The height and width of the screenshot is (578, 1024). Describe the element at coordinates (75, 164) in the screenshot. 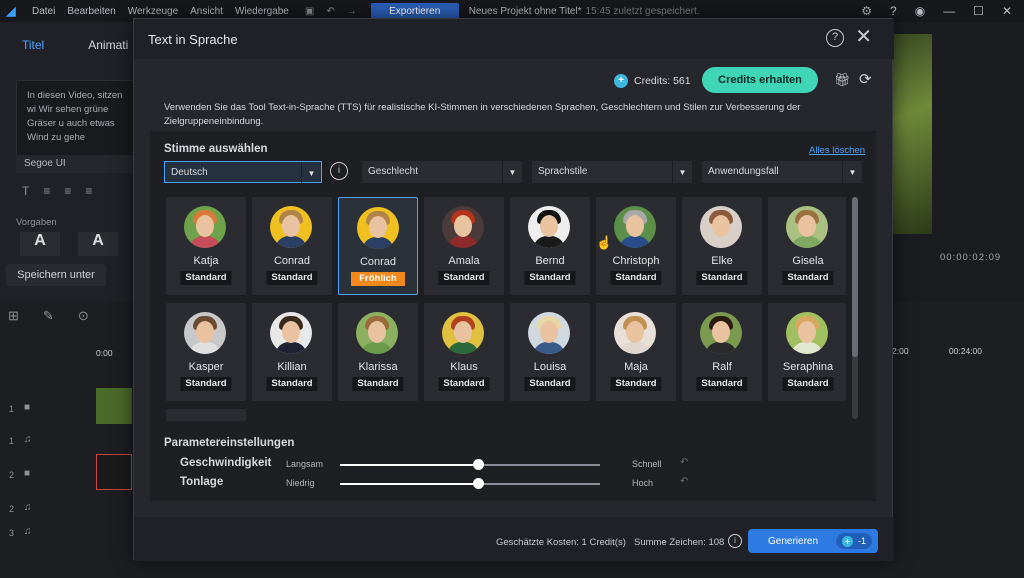

I see `font-select: Segoe UI` at that location.